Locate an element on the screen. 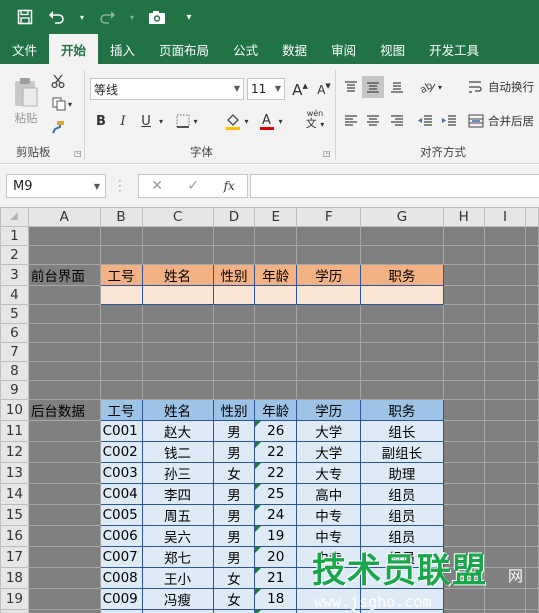 Image resolution: width=539 pixels, height=613 pixels. cell-C10: 姓名 is located at coordinates (177, 410).